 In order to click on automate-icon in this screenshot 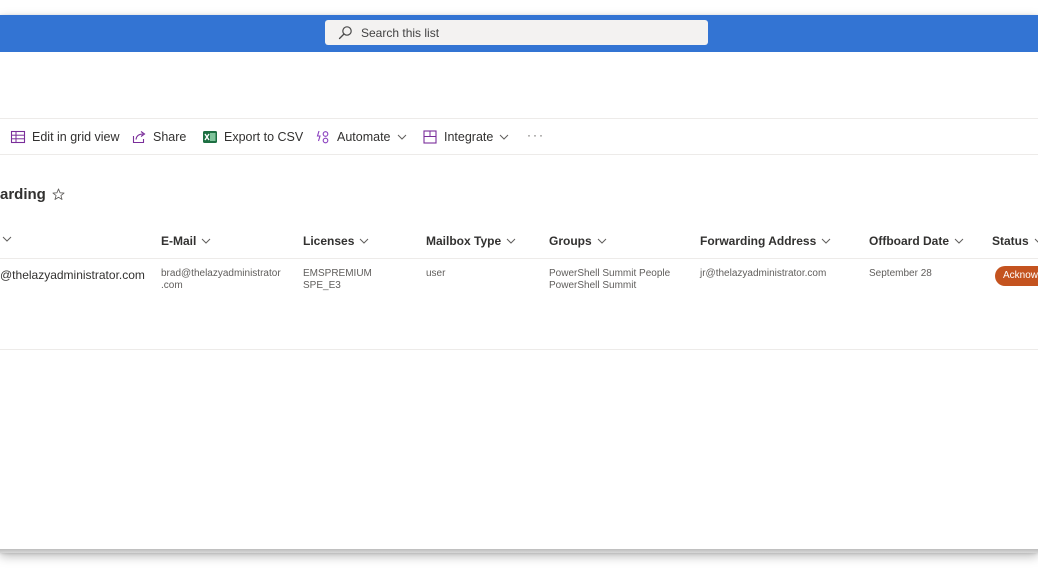, I will do `click(322, 137)`.